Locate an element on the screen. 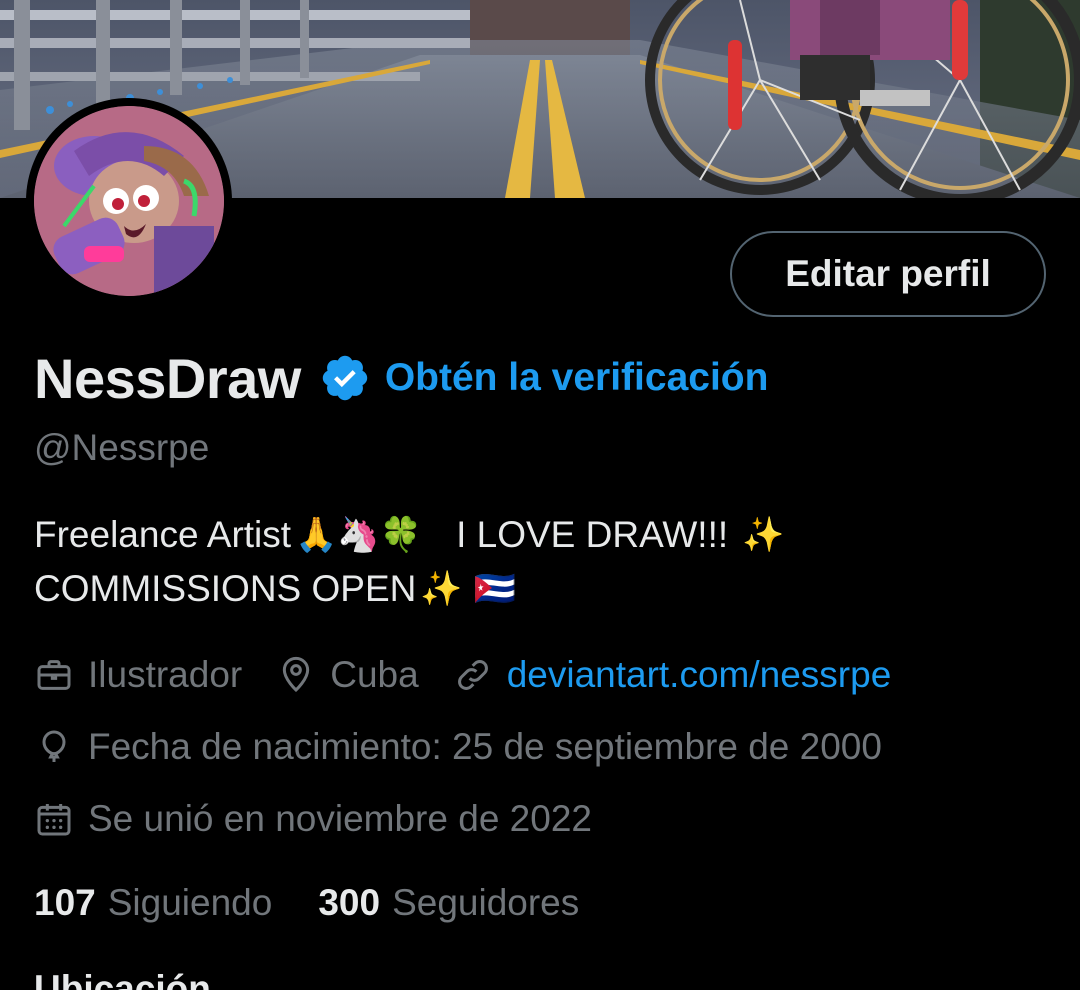  location-section-heading: Ubicación is located at coordinates (122, 979).